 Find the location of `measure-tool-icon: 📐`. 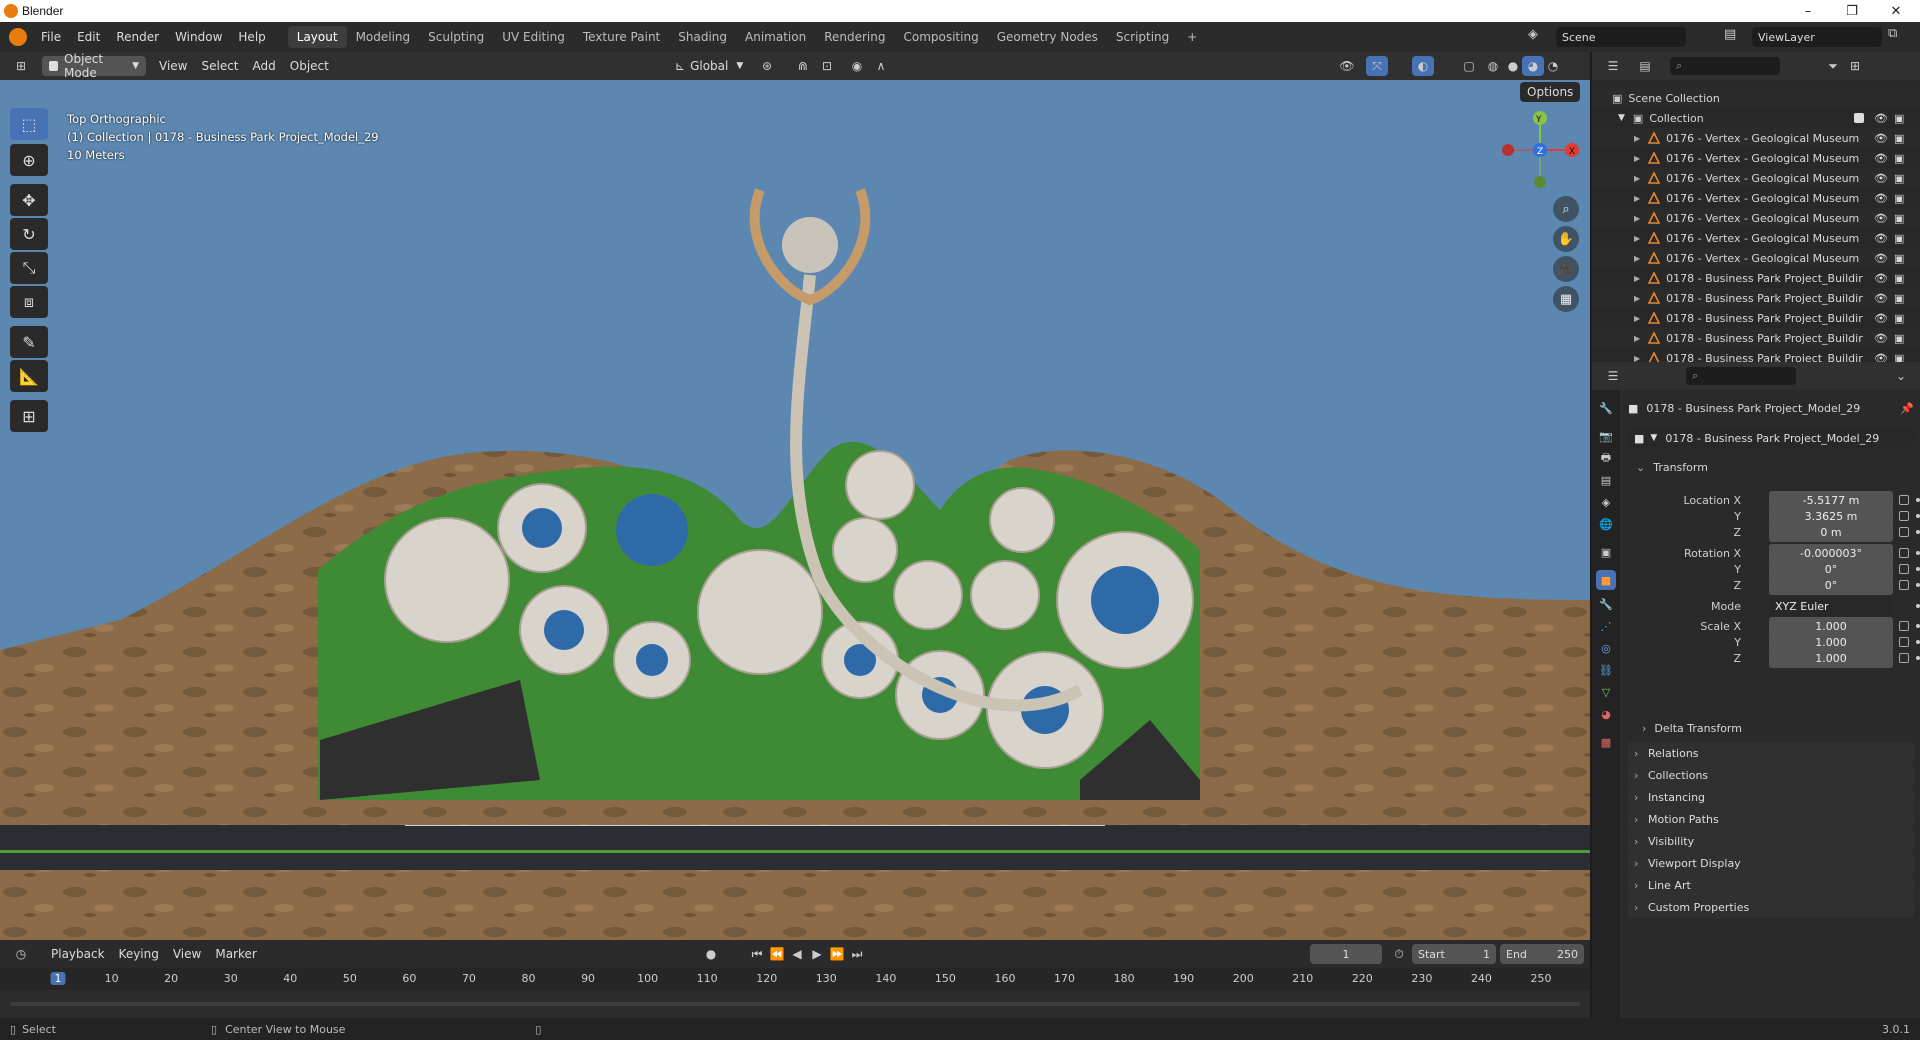

measure-tool-icon: 📐 is located at coordinates (29, 376).